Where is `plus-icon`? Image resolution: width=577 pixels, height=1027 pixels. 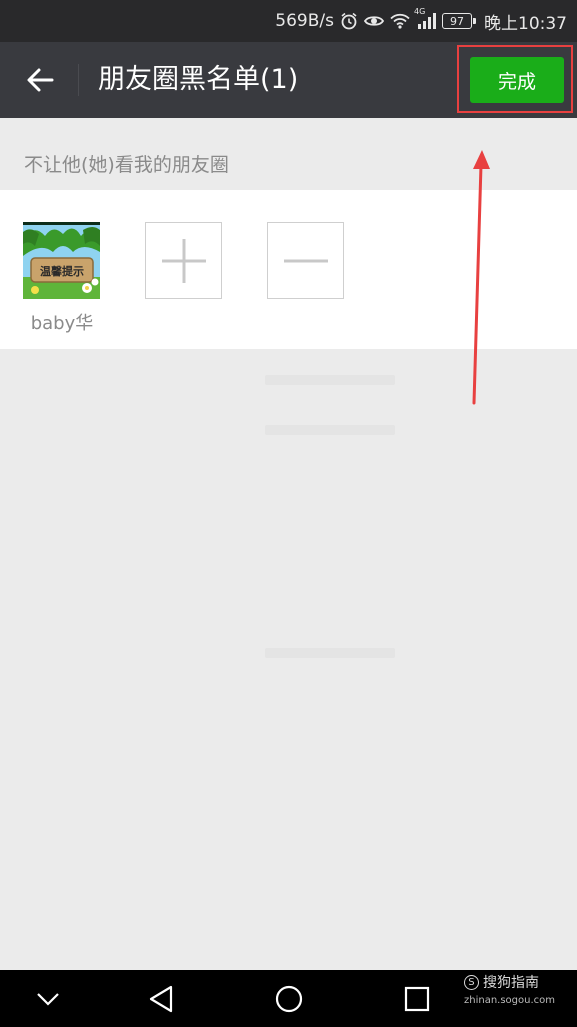 plus-icon is located at coordinates (183, 260).